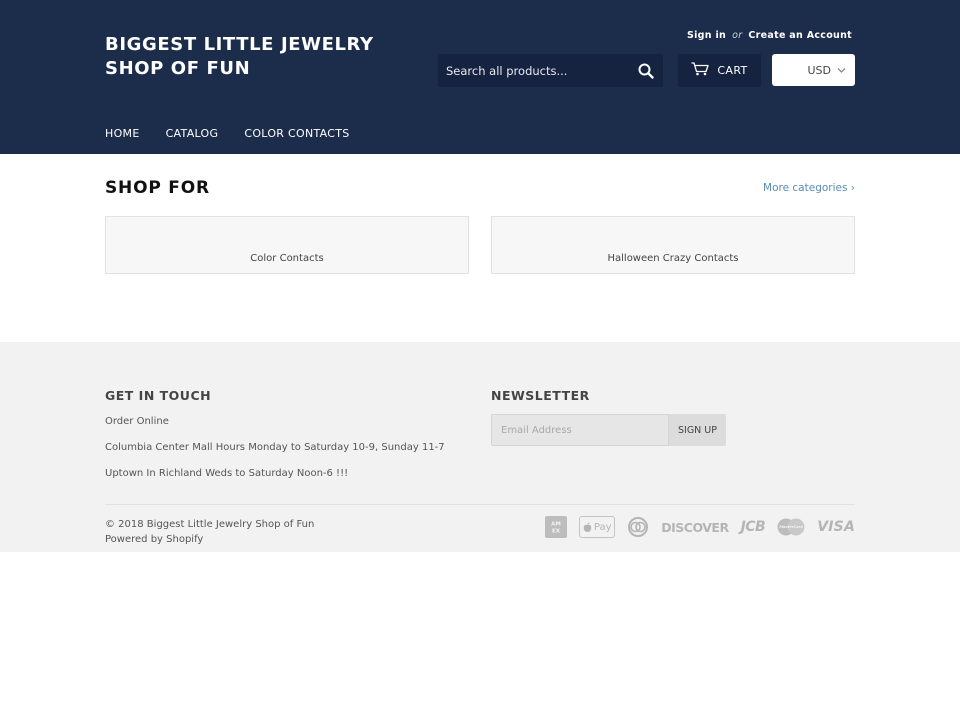 The width and height of the screenshot is (960, 720). What do you see at coordinates (192, 133) in the screenshot?
I see `nav-item-catalog: CATALOG` at bounding box center [192, 133].